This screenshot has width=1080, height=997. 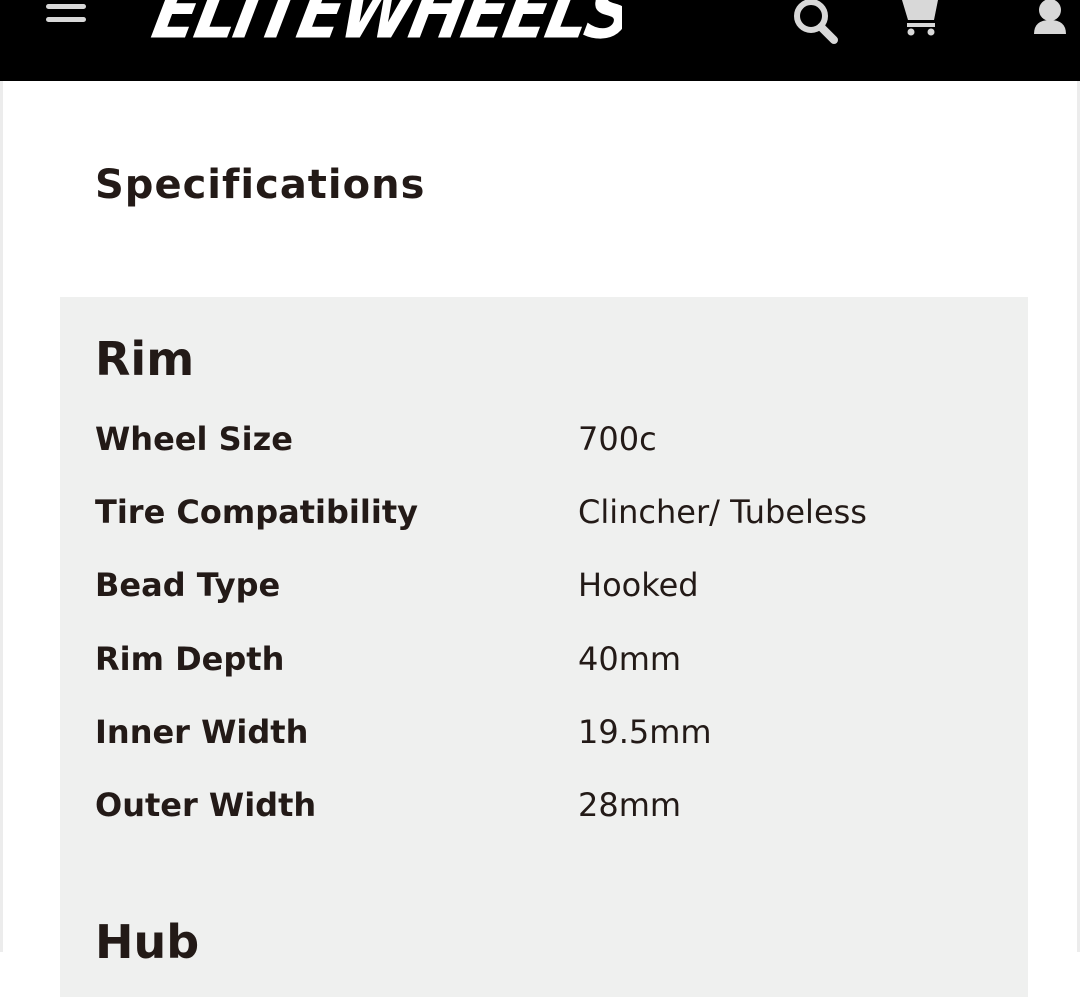 I want to click on site-logo: ELITEWHEELS, so click(x=383, y=29).